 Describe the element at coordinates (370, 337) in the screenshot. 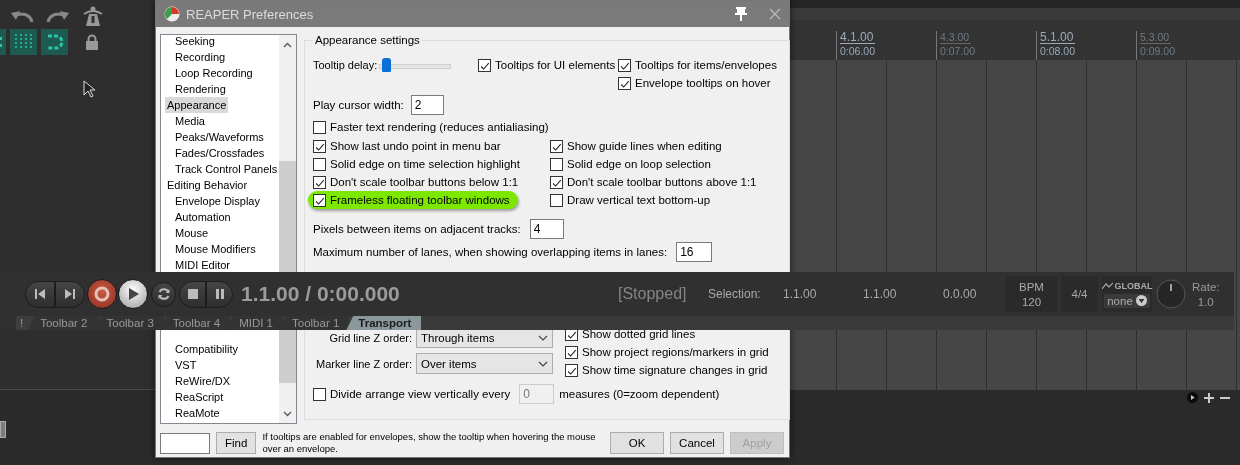

I see `field-label: Grid line Z order:` at that location.